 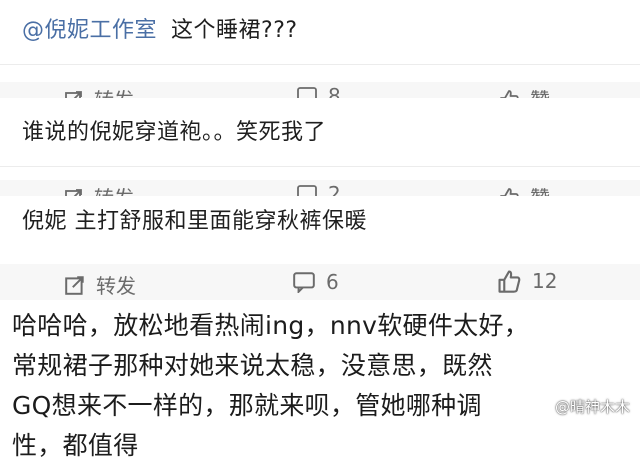 What do you see at coordinates (334, 189) in the screenshot?
I see `comment-count: 2` at bounding box center [334, 189].